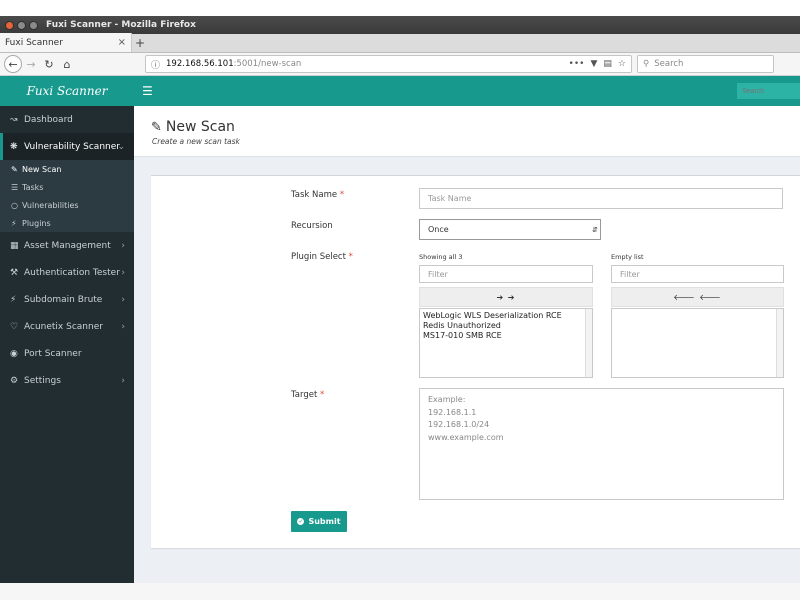  I want to click on plug-icon: ⚡, so click(14, 223).